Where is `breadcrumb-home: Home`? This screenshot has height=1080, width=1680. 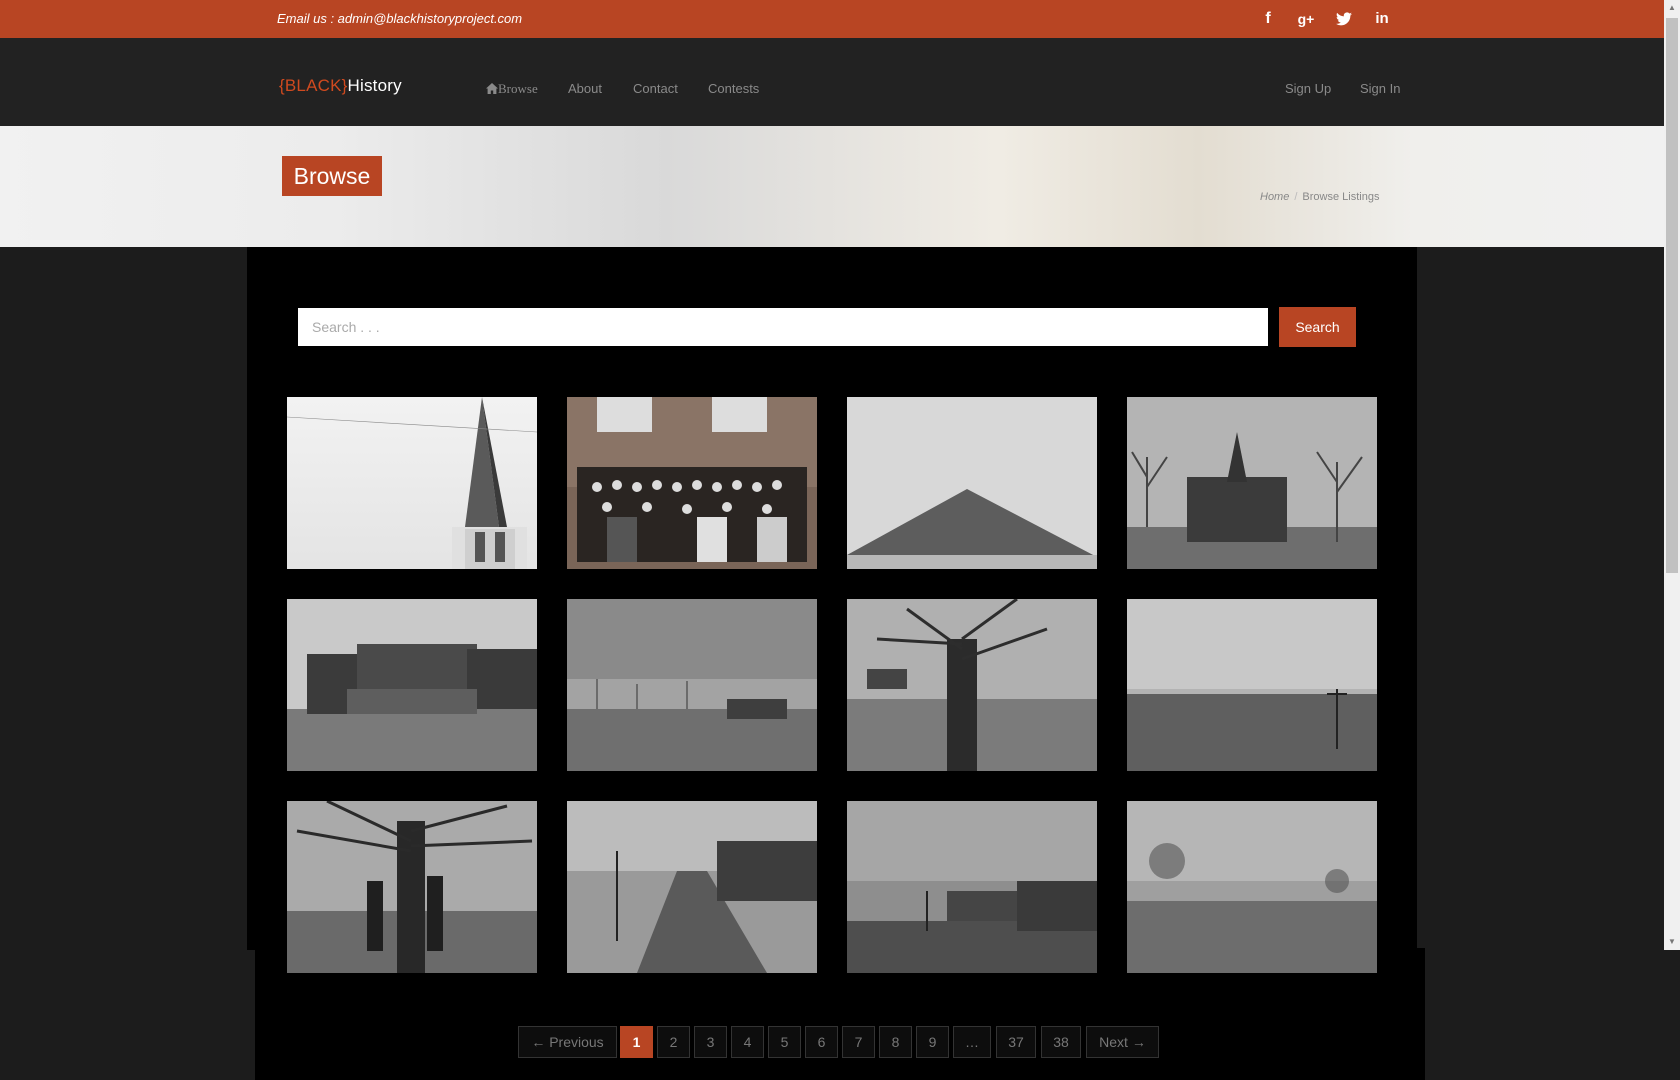 breadcrumb-home: Home is located at coordinates (1274, 197).